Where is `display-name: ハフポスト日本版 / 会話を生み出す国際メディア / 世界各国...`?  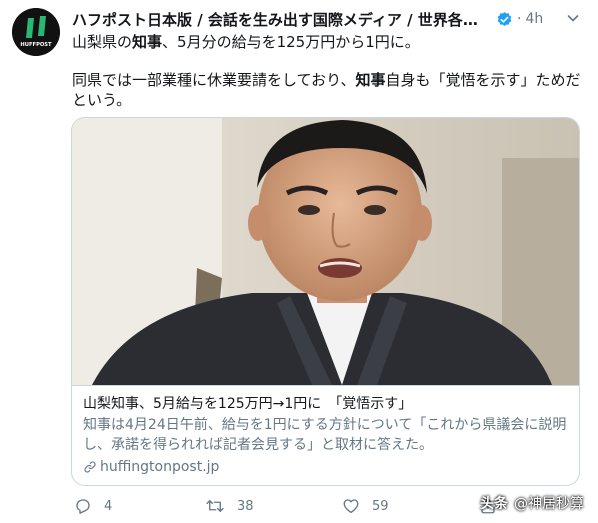
display-name: ハフポスト日本版 / 会話を生み出す国際メディア / 世界各国... is located at coordinates (282, 19).